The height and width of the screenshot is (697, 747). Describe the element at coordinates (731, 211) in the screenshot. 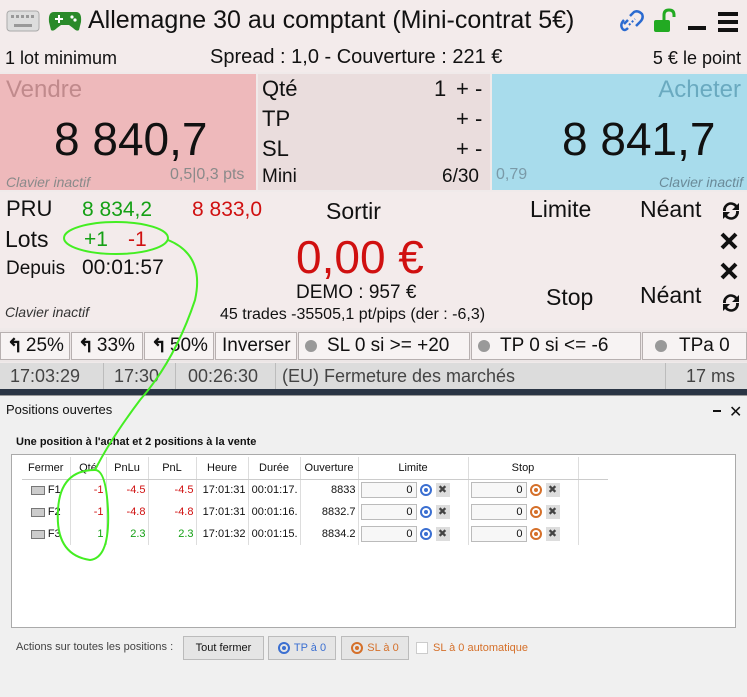

I see `limit-refresh-icon` at that location.